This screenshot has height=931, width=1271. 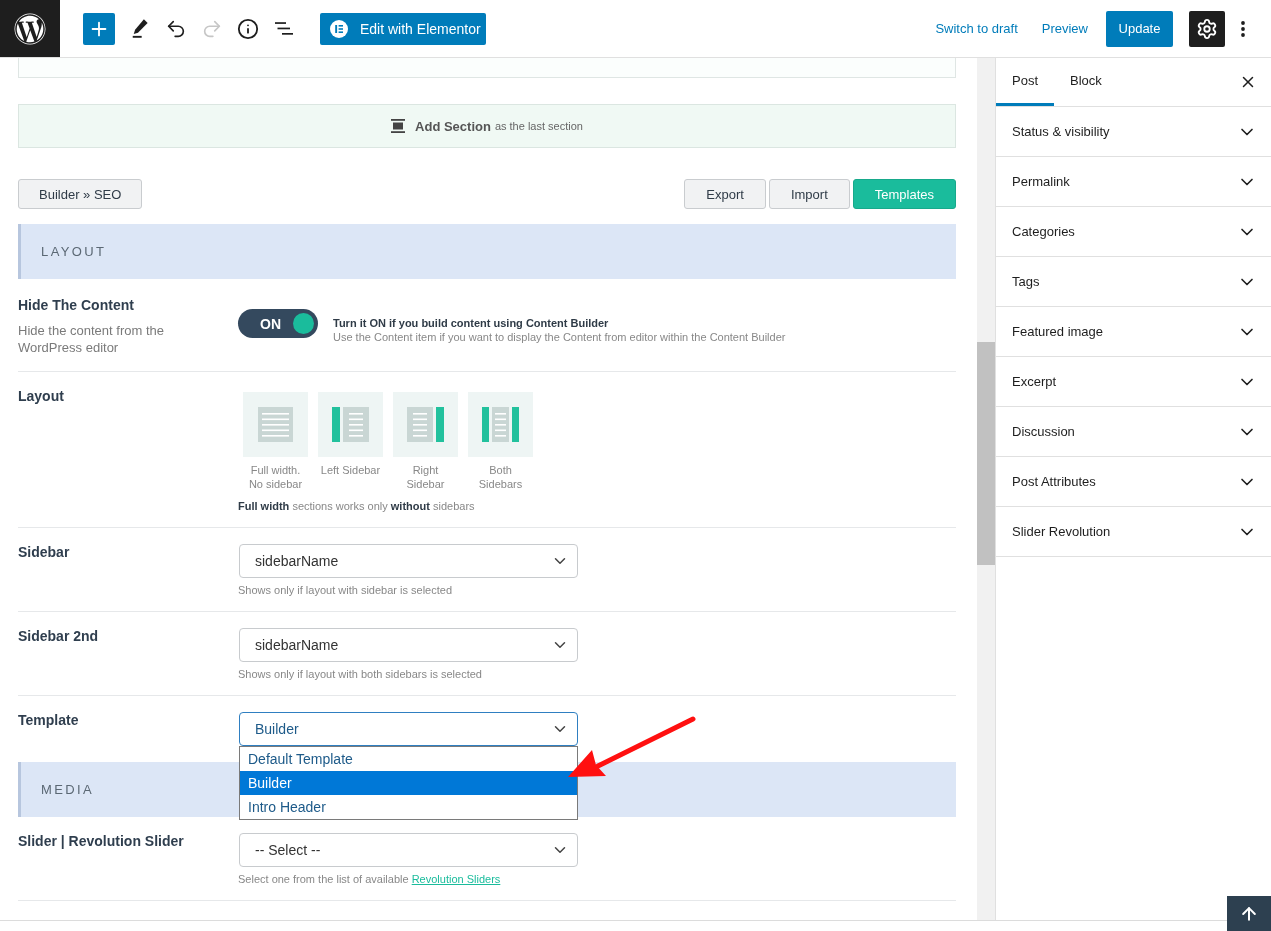 What do you see at coordinates (425, 424) in the screenshot?
I see `right-layout-icon` at bounding box center [425, 424].